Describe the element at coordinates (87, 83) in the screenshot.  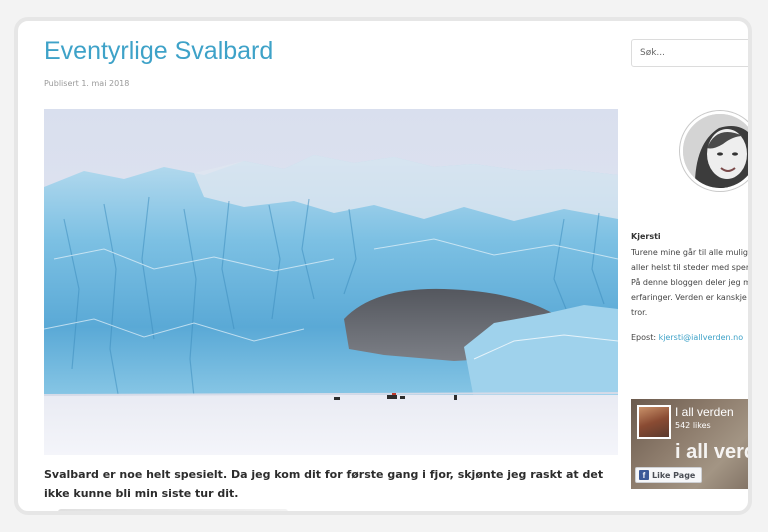
I see `post-date: Publisert 1. mai 2018` at that location.